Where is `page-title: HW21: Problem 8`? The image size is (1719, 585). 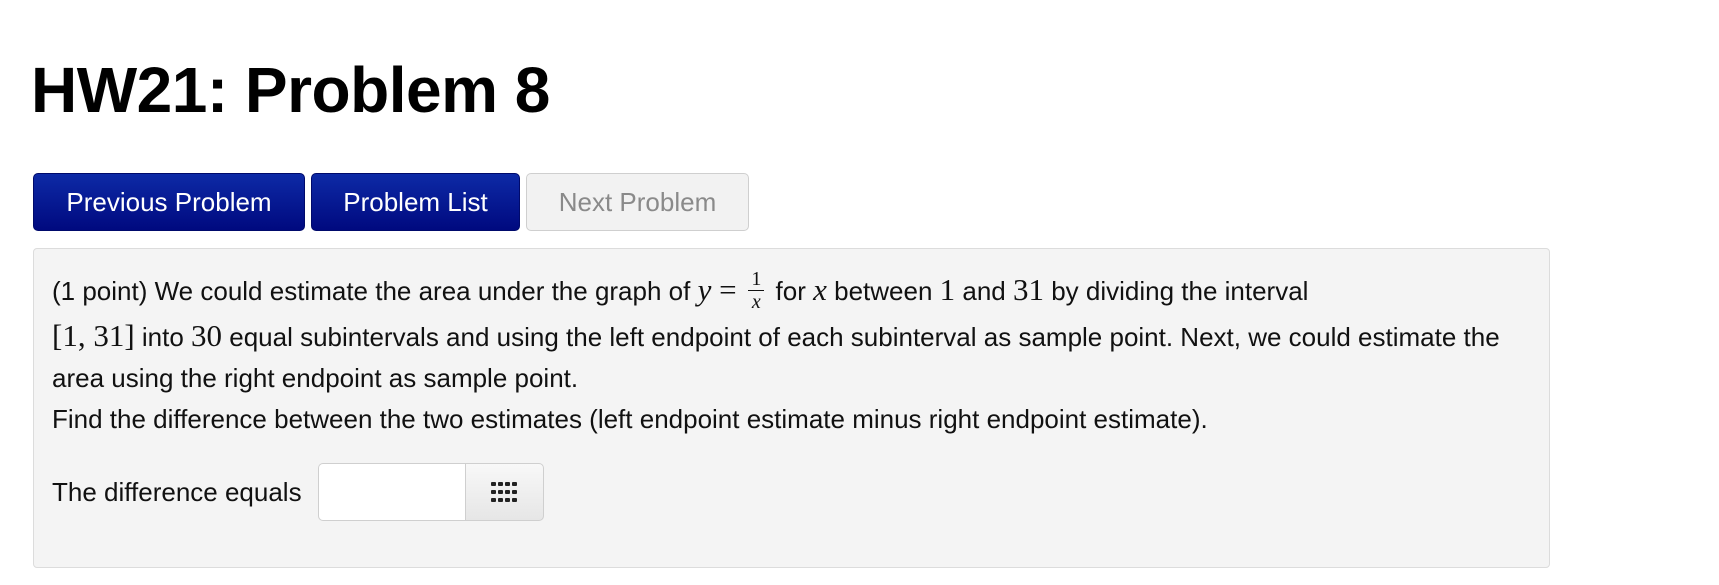
page-title: HW21: Problem 8 is located at coordinates (290, 90).